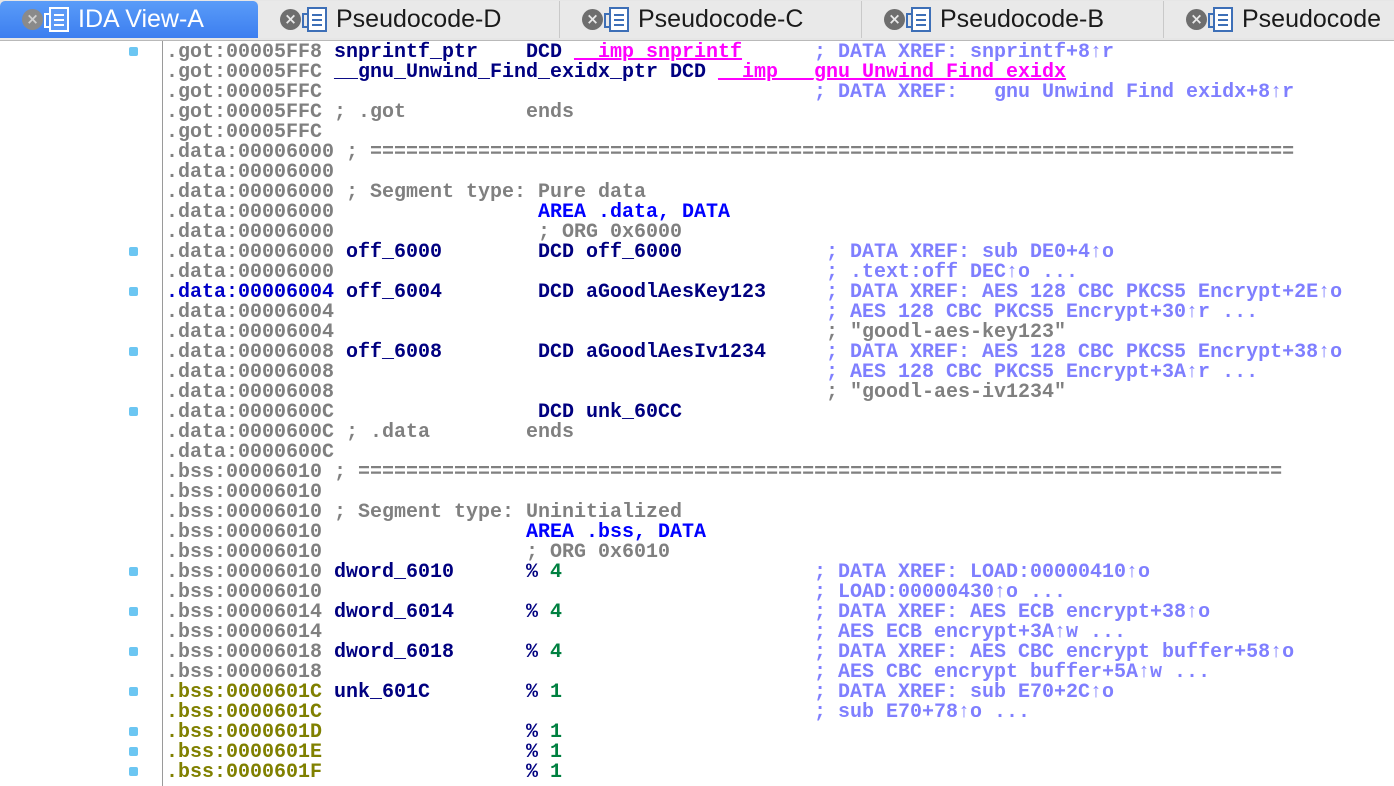 This screenshot has width=1394, height=786. I want to click on line-address: .bss:00006014, so click(244, 633).